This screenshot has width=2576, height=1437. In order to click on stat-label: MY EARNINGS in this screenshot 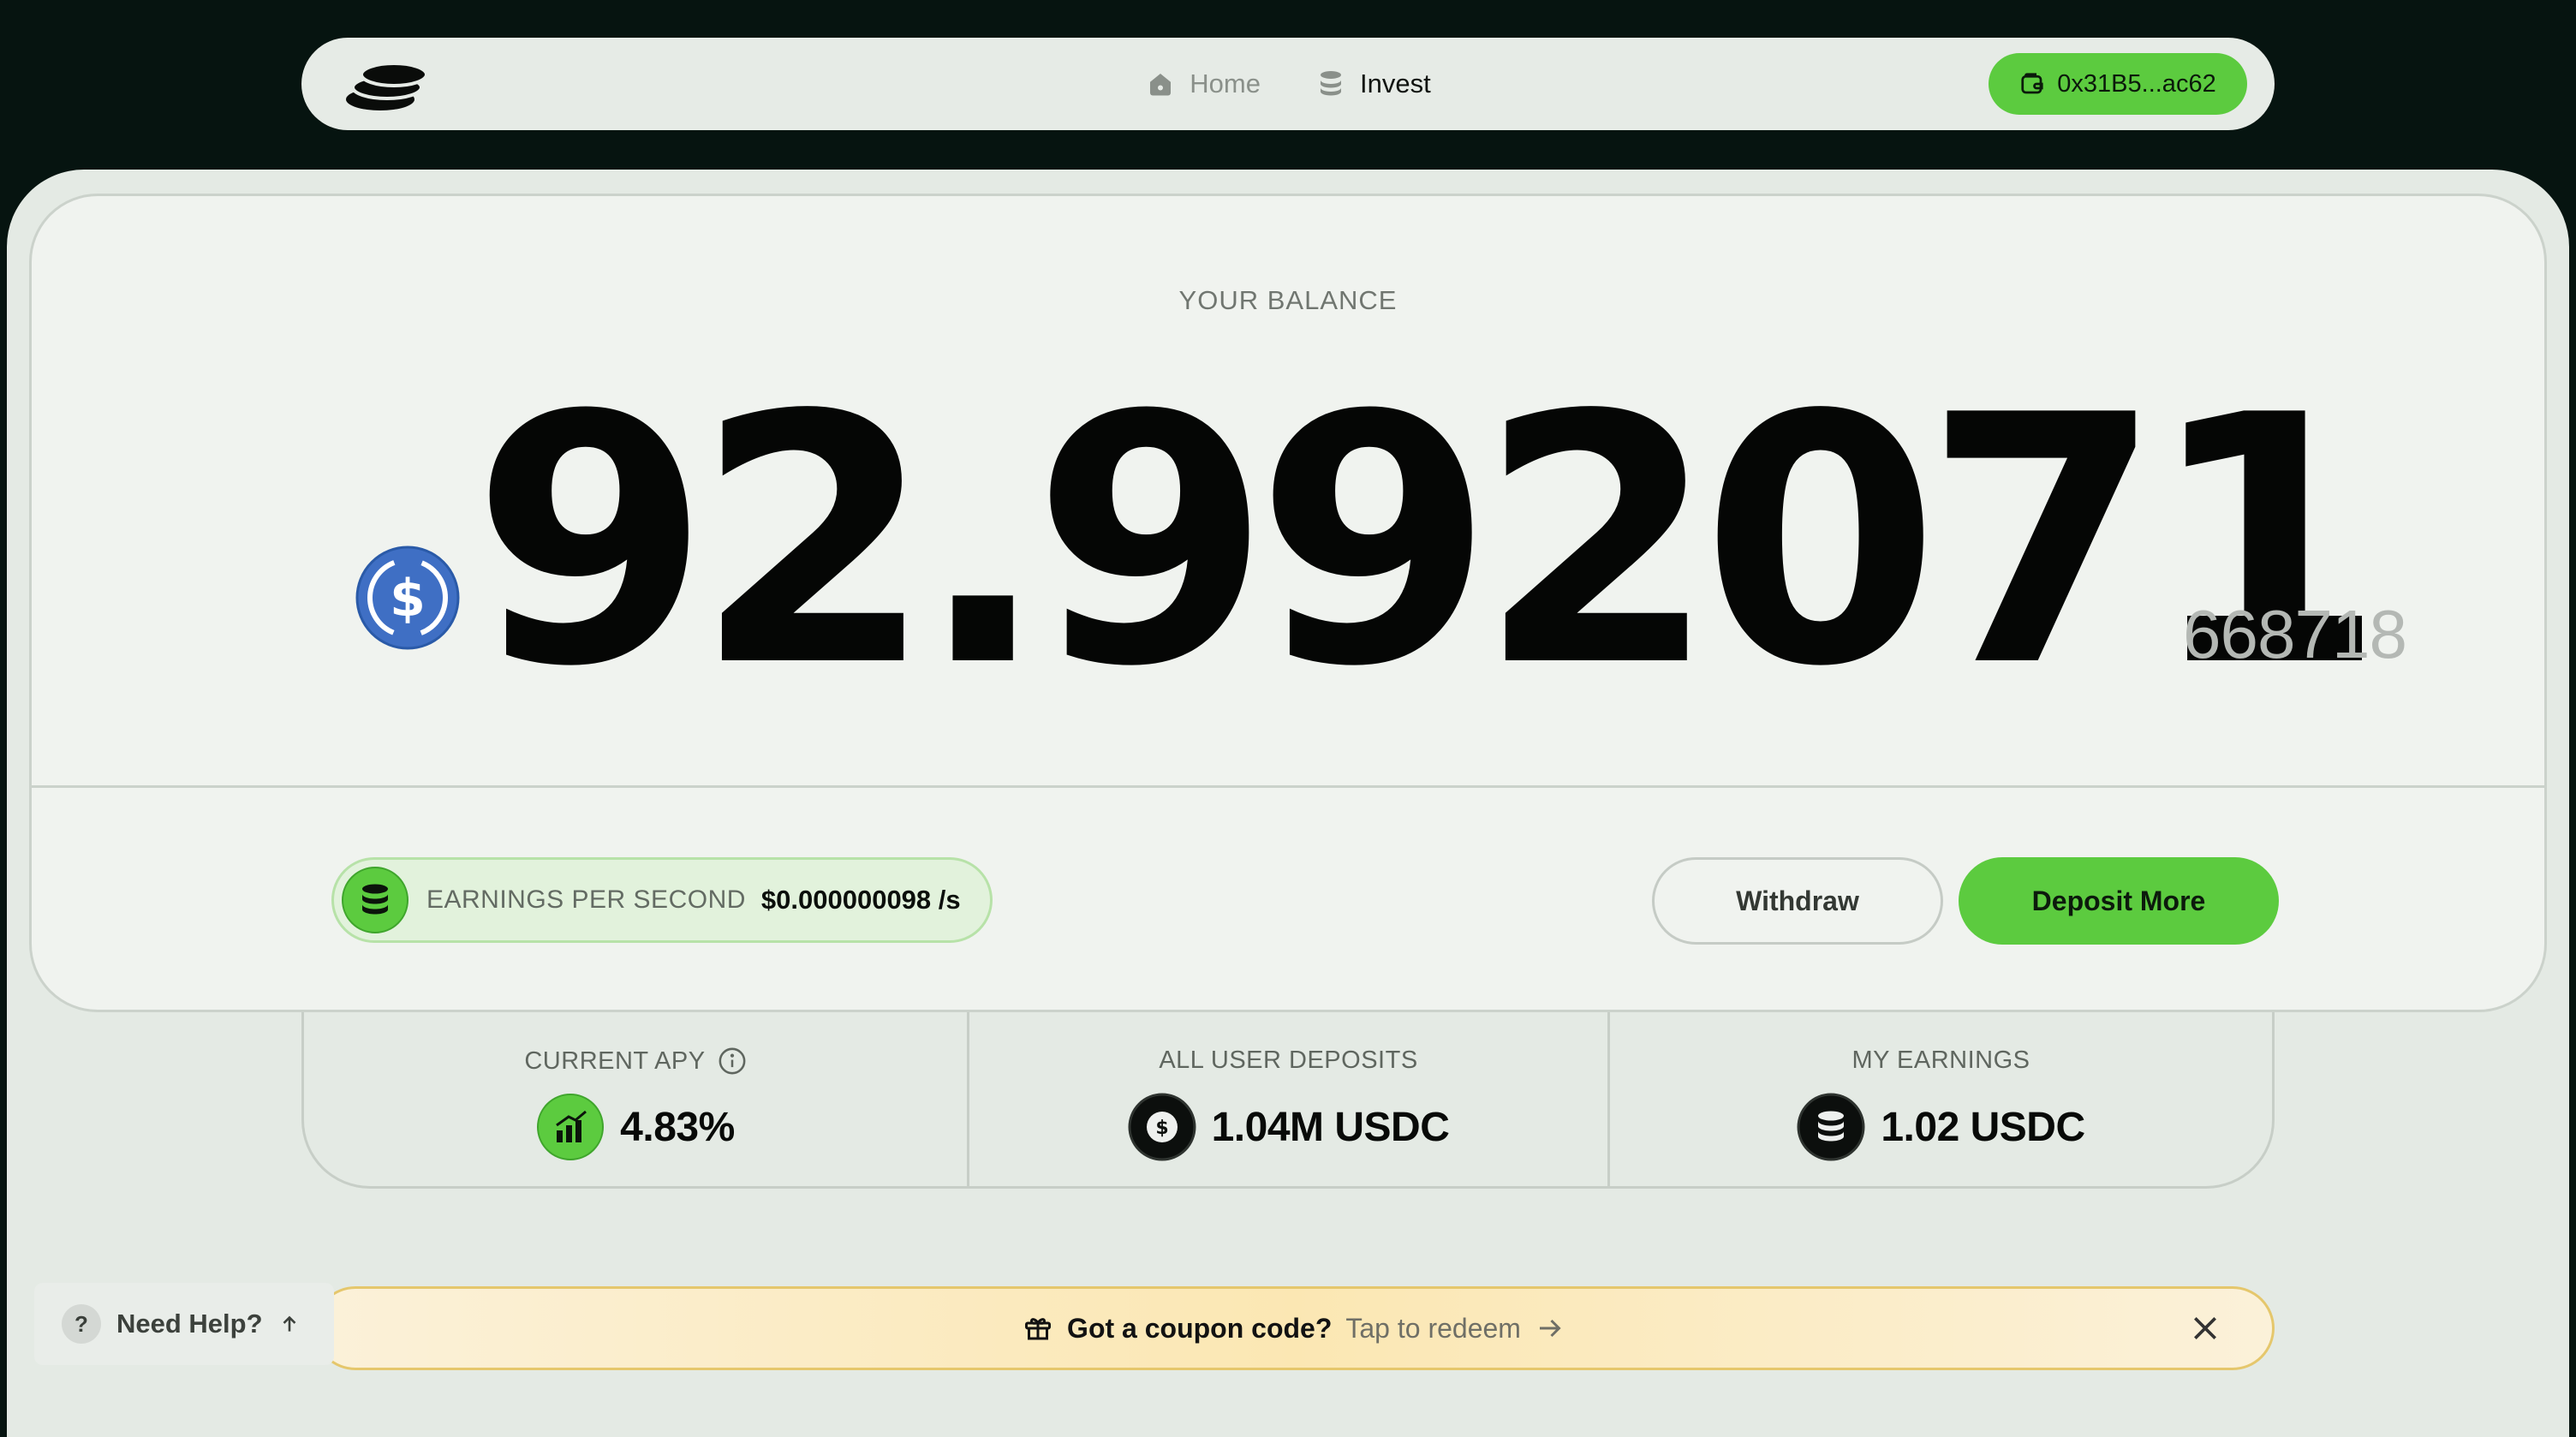, I will do `click(1941, 1060)`.